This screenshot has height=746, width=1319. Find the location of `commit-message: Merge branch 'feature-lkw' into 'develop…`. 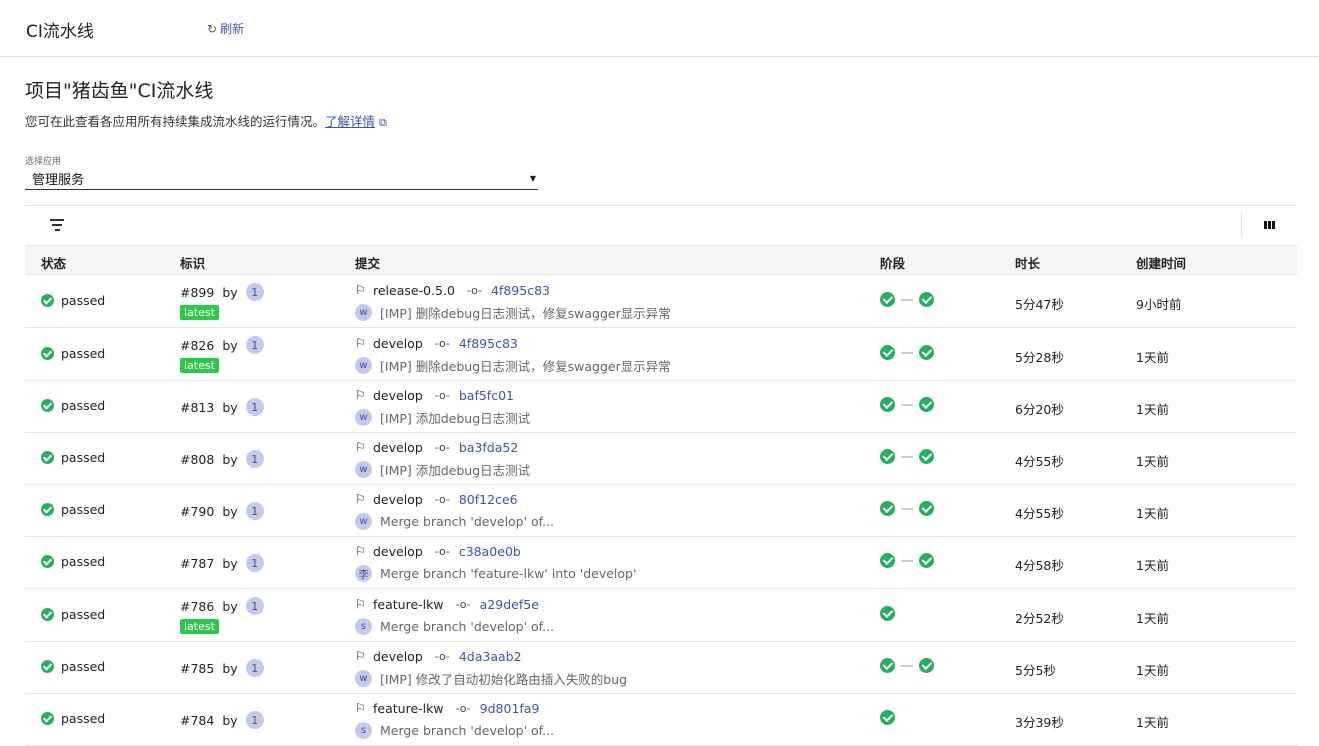

commit-message: Merge branch 'feature-lkw' into 'develop… is located at coordinates (508, 573).